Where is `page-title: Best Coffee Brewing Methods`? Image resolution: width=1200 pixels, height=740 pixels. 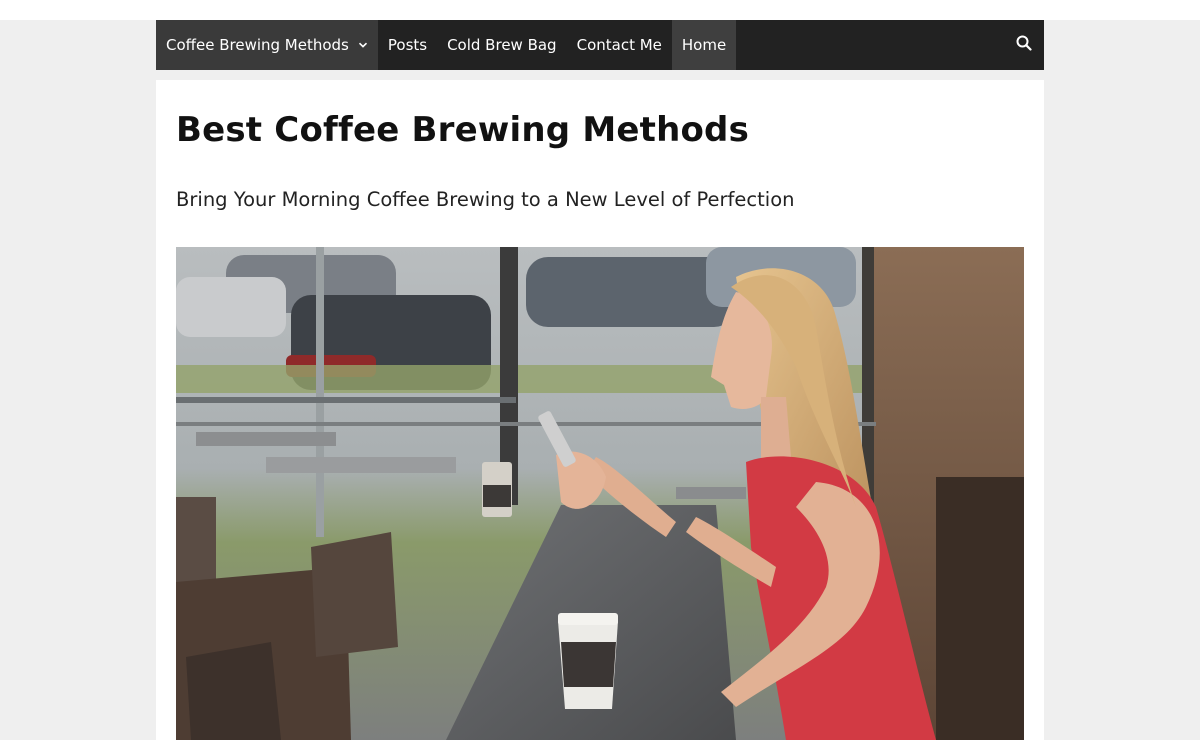 page-title: Best Coffee Brewing Methods is located at coordinates (463, 130).